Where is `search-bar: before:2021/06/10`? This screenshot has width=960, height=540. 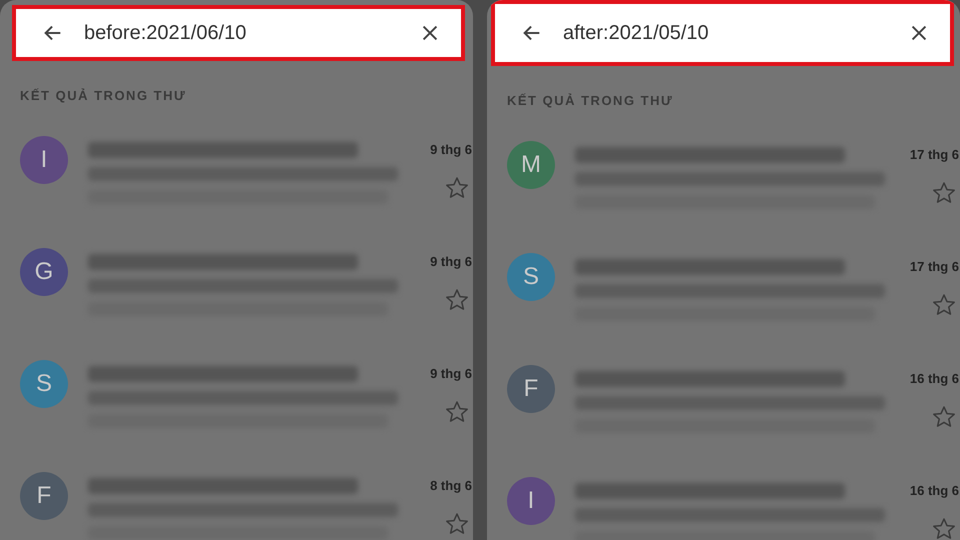 search-bar: before:2021/06/10 is located at coordinates (238, 33).